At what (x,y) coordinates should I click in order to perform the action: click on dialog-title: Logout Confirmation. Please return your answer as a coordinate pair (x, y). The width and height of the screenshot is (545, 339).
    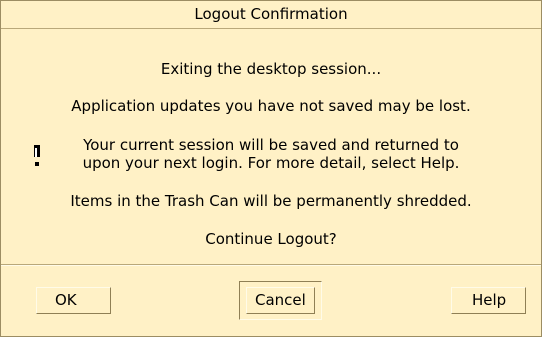
    Looking at the image, I should click on (271, 15).